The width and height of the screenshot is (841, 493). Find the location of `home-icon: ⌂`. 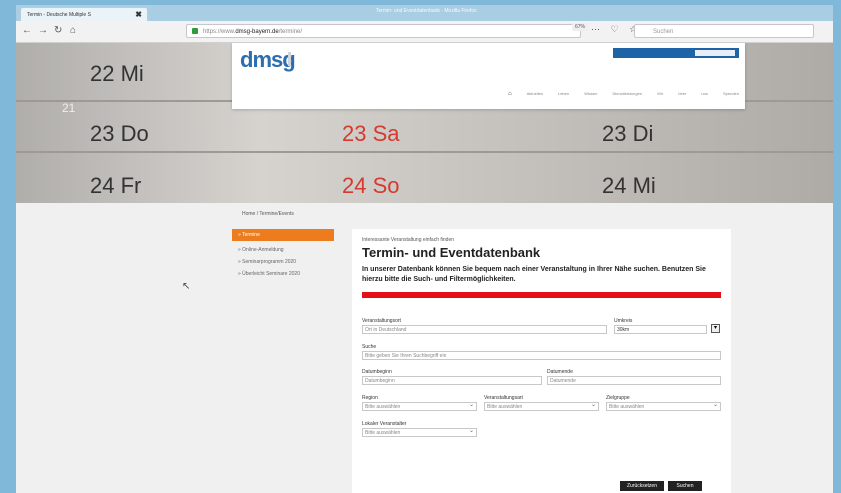

home-icon: ⌂ is located at coordinates (73, 30).